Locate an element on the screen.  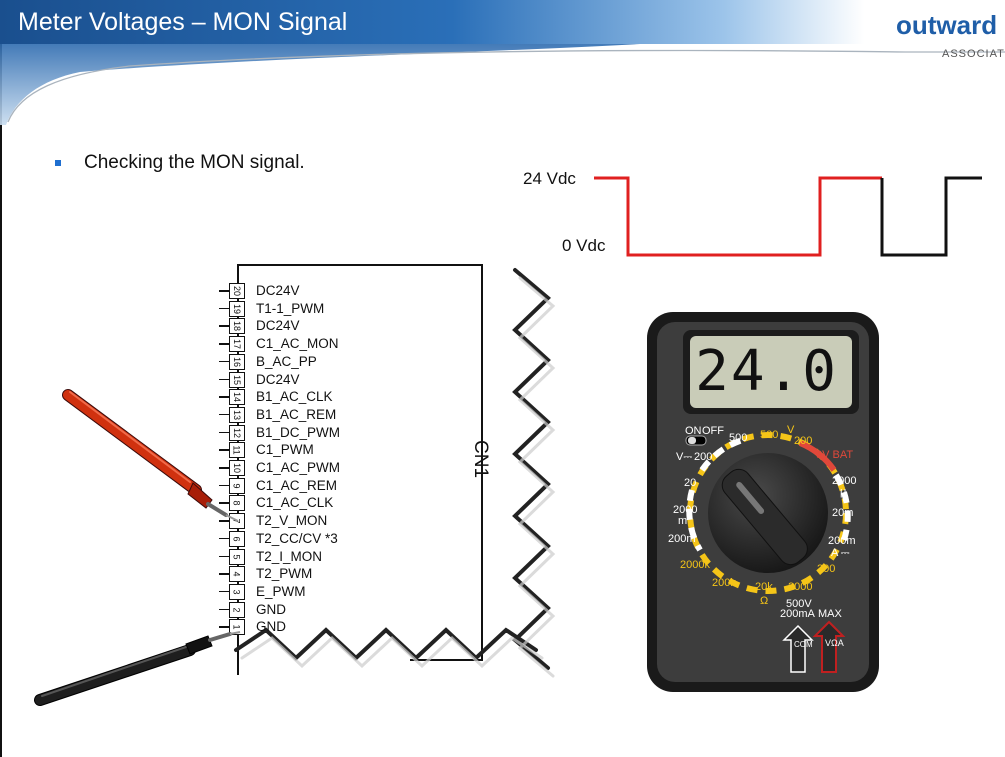
dial-label-200k: 200k is located at coordinates (724, 583).